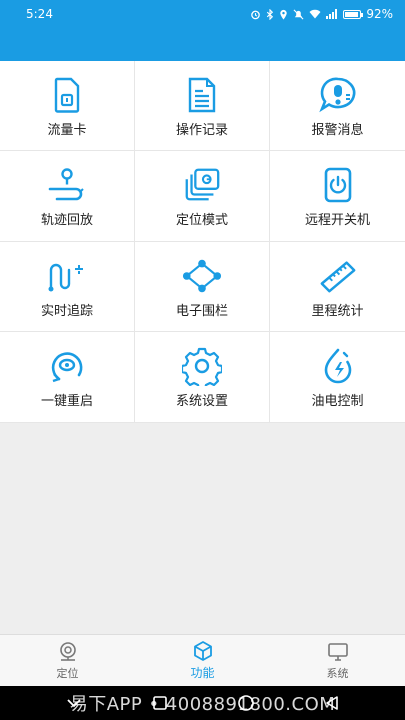  Describe the element at coordinates (353, 14) in the screenshot. I see `battery-icon` at that location.